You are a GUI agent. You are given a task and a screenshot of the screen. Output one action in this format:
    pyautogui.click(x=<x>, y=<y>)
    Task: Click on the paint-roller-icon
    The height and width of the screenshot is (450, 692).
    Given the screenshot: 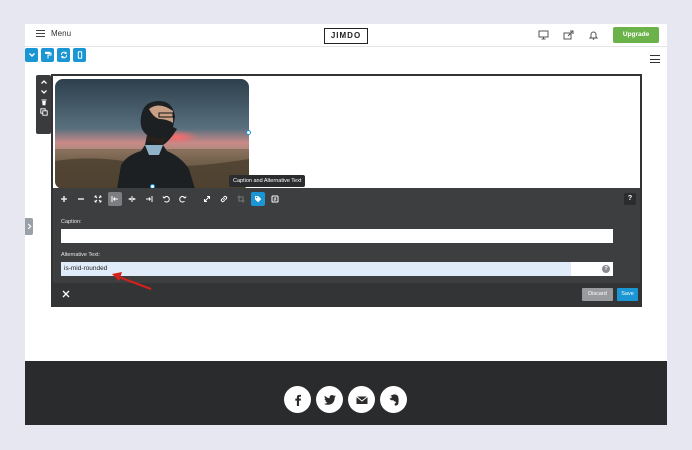 What is the action you would take?
    pyautogui.click(x=47, y=55)
    